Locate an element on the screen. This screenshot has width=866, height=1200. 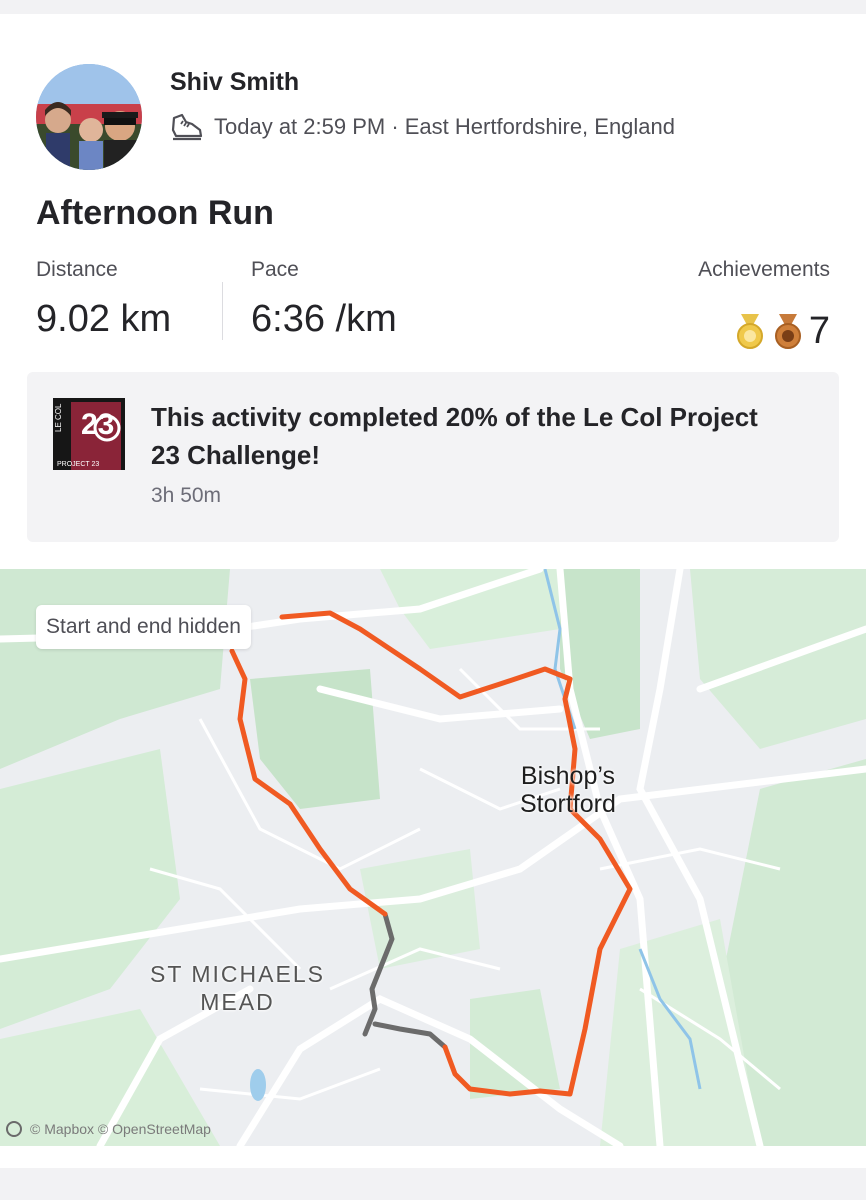
challenge-time: 3h 50m is located at coordinates (186, 495).